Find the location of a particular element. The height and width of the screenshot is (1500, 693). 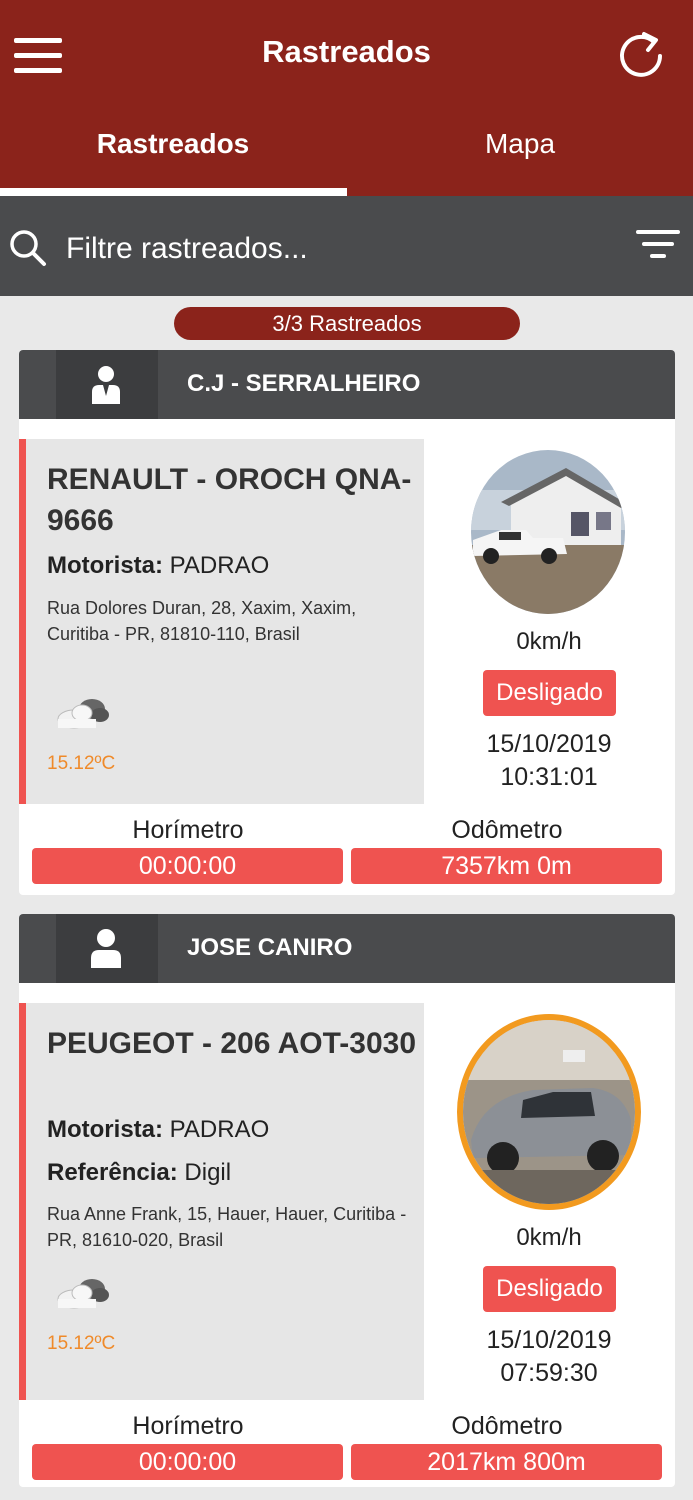

reference-label: Referência: is located at coordinates (112, 1172).